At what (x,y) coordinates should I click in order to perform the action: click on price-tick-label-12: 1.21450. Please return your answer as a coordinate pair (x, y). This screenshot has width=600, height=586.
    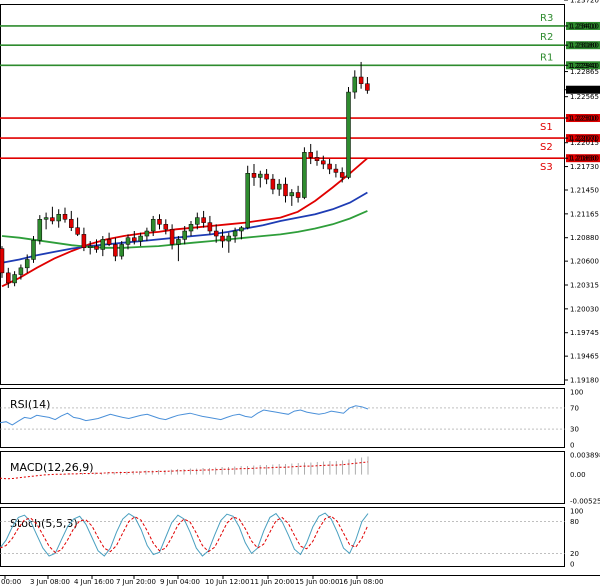
    Looking at the image, I should click on (584, 191).